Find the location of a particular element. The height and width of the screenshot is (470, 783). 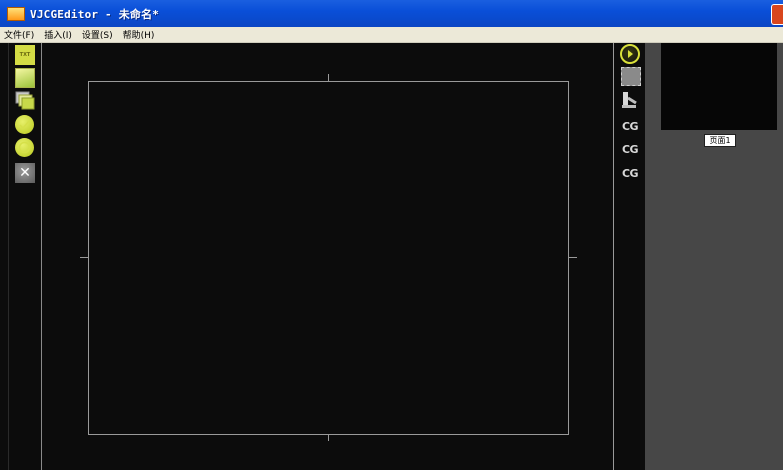

cg-confirm-tool-icon: CG is located at coordinates (630, 126).